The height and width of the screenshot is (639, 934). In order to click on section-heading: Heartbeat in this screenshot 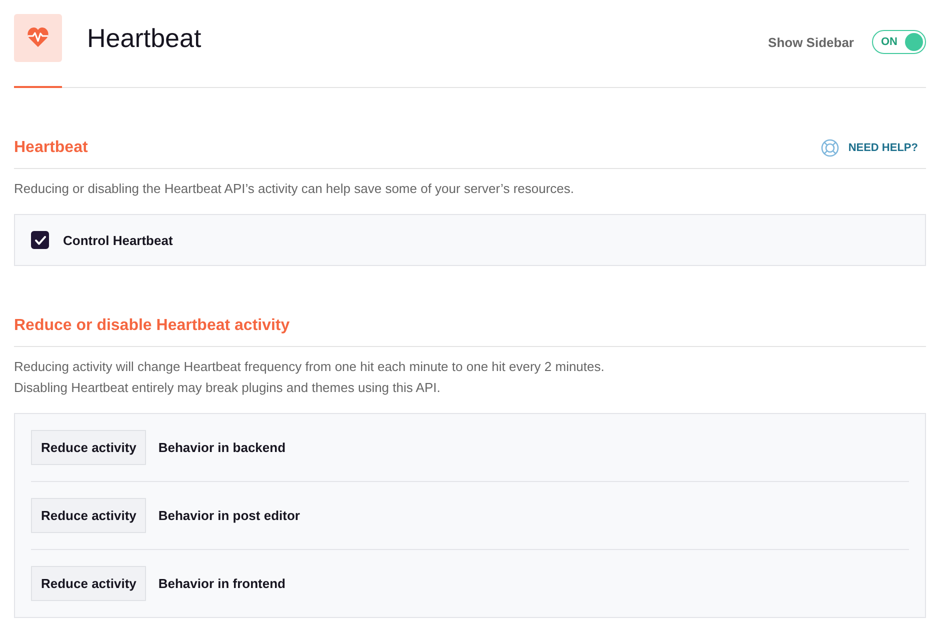, I will do `click(51, 147)`.